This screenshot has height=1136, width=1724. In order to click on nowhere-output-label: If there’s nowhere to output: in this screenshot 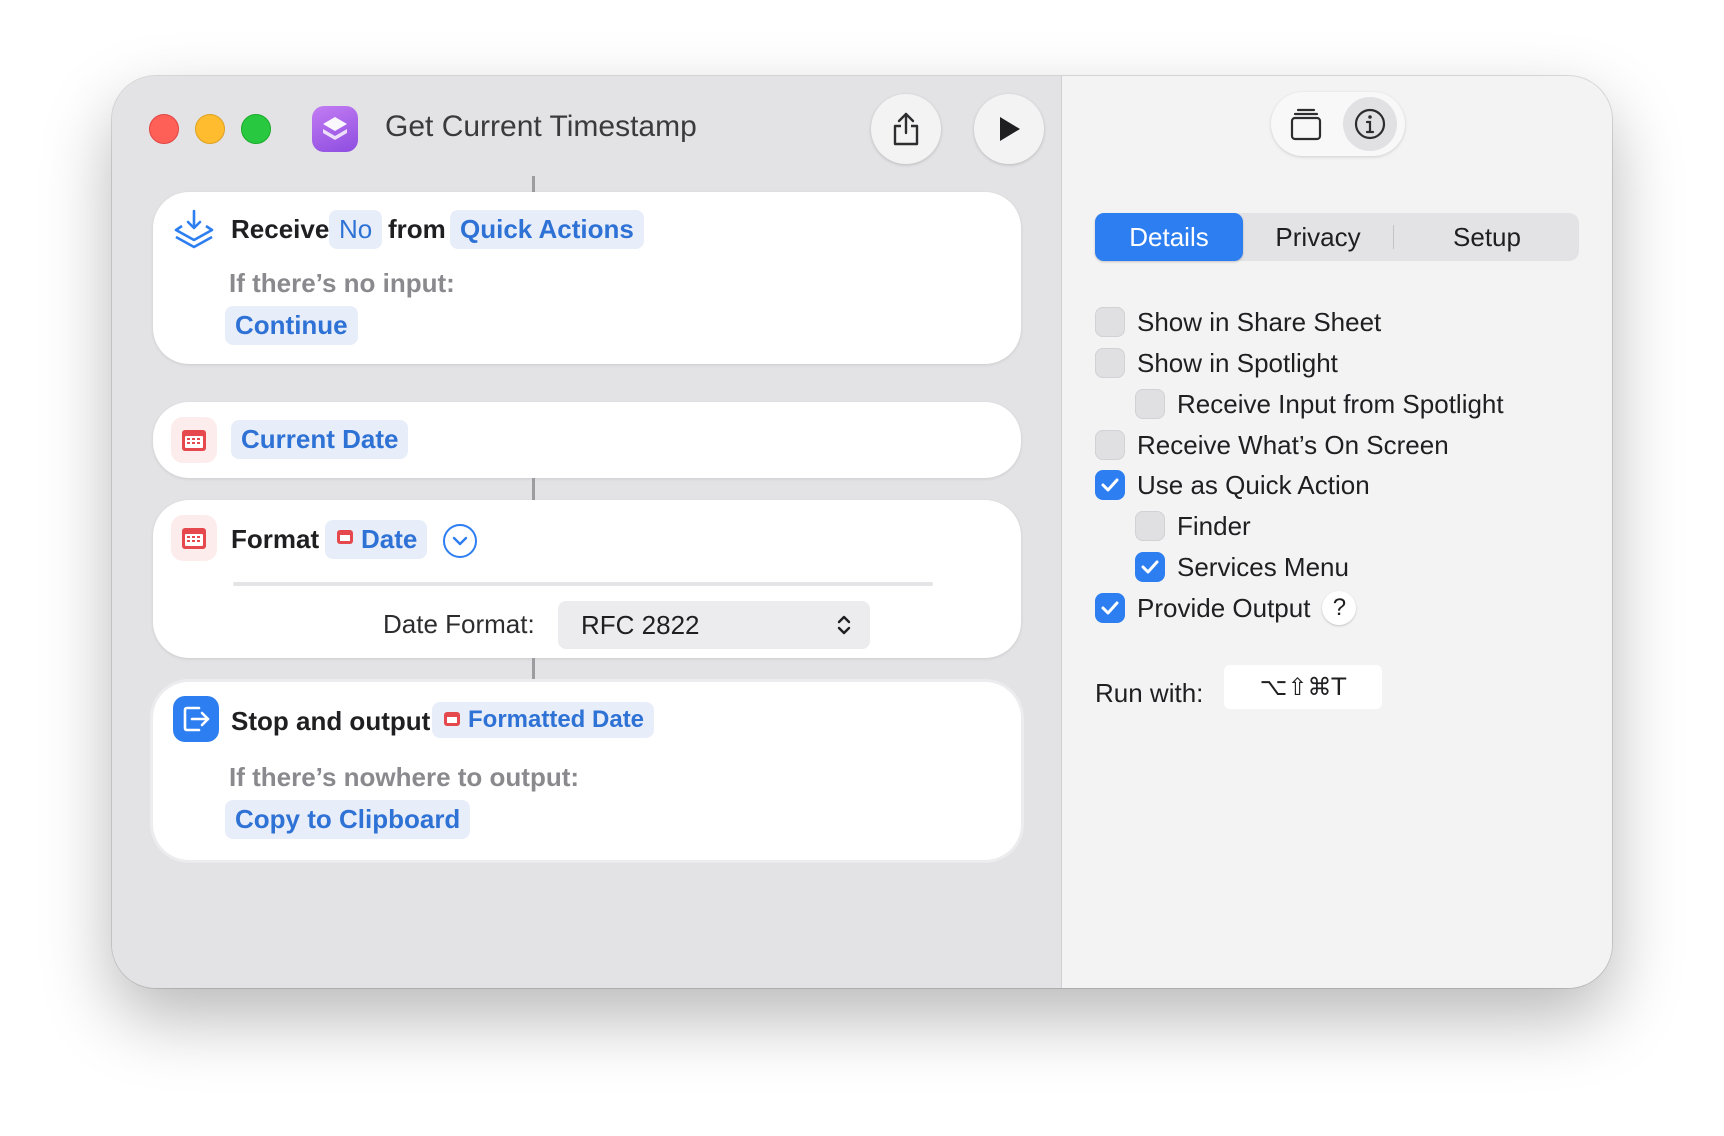, I will do `click(404, 777)`.